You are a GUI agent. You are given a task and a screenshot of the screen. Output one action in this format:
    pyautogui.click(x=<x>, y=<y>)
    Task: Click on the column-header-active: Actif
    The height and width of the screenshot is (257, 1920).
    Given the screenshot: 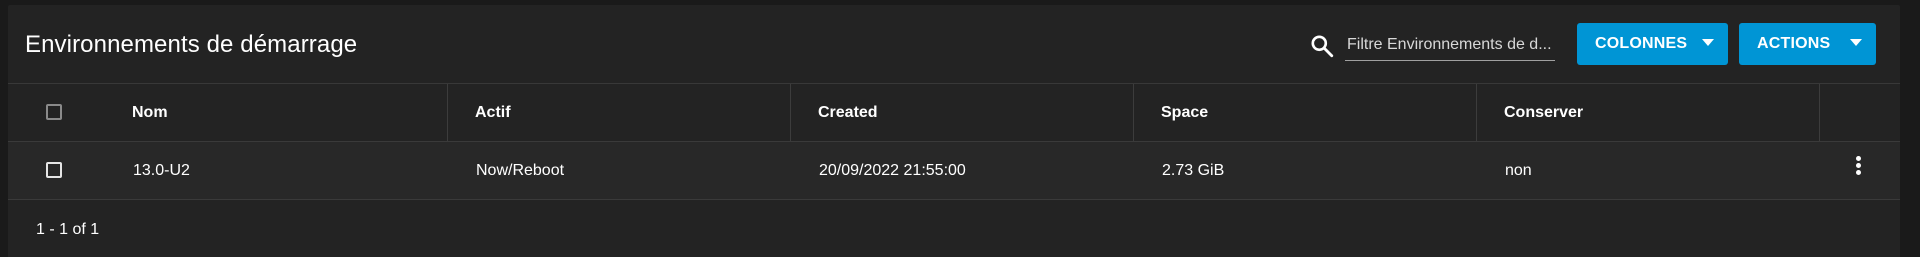 What is the action you would take?
    pyautogui.click(x=493, y=113)
    